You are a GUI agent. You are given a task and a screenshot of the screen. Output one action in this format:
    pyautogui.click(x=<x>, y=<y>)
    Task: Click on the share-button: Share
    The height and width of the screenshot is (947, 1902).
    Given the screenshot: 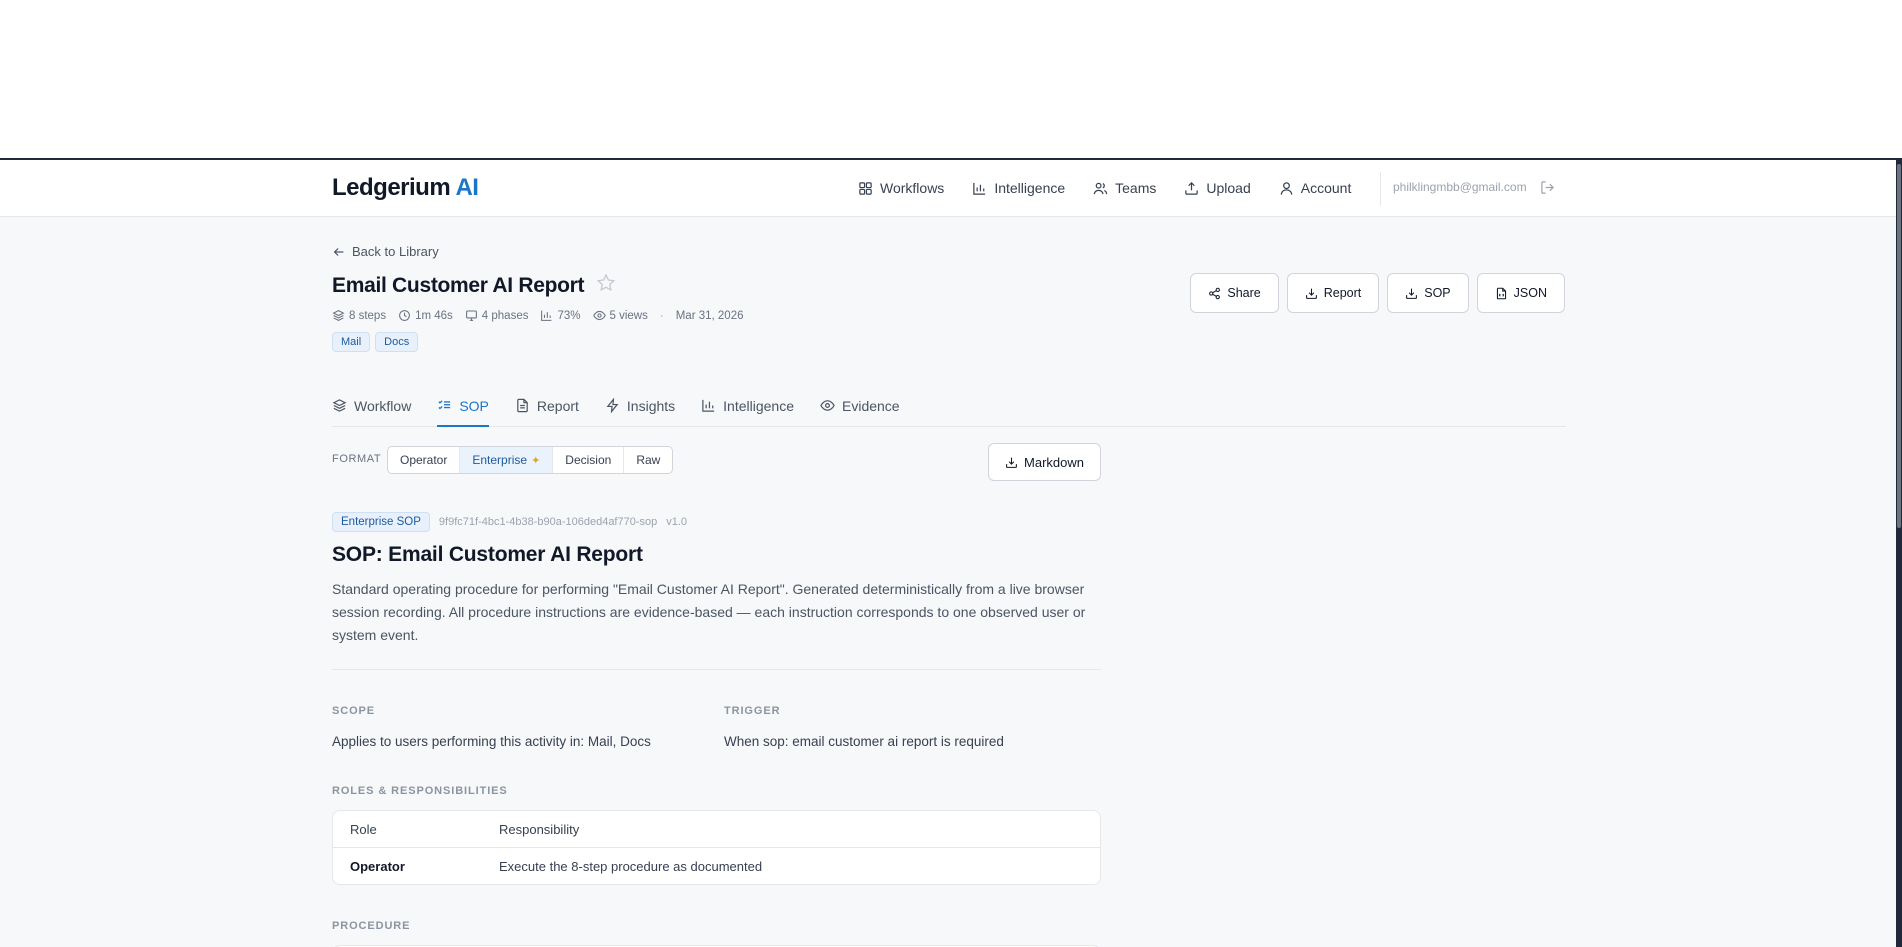 What is the action you would take?
    pyautogui.click(x=1234, y=293)
    